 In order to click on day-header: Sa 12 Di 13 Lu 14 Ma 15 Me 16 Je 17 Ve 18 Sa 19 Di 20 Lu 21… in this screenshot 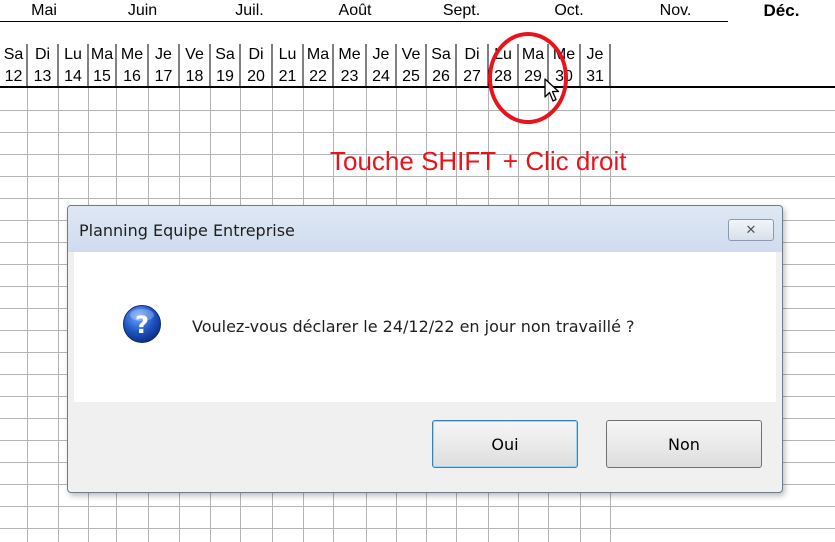, I will do `click(417, 66)`.